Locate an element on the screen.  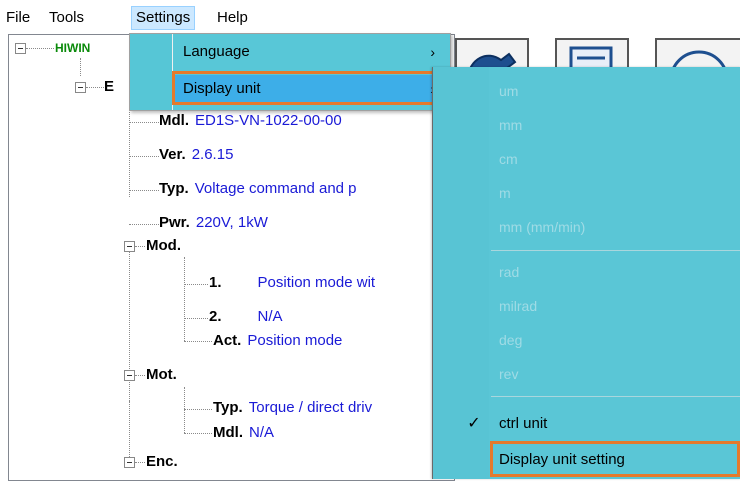
tree-item-mot-mdl: Mdl. N/A is located at coordinates (243, 433).